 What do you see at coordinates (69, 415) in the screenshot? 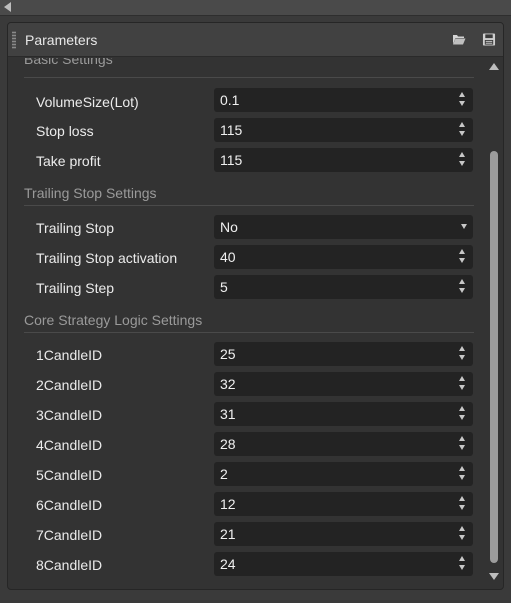
I see `param-label-candle-3: 3CandleID` at bounding box center [69, 415].